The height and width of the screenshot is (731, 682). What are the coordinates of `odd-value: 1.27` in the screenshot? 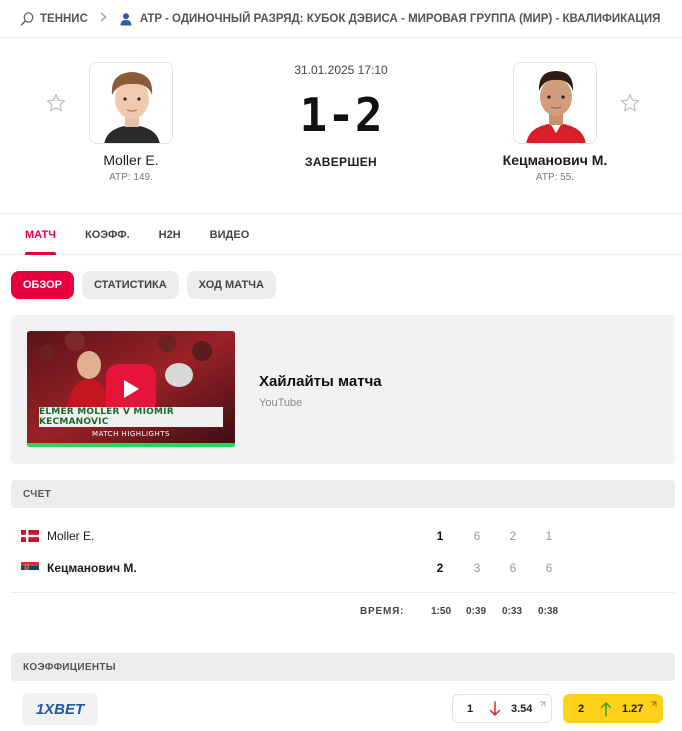 It's located at (633, 708).